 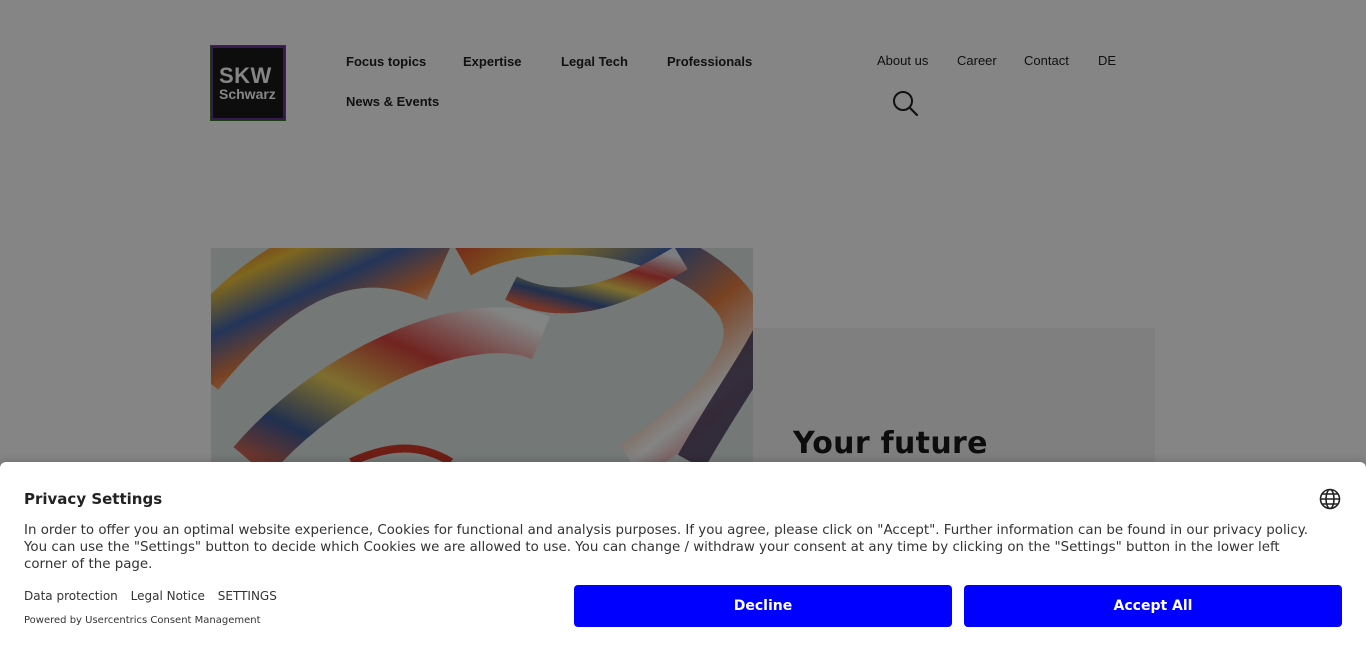 I want to click on banner-links: Data protection Legal Notice SETTINGS, so click(x=155, y=596).